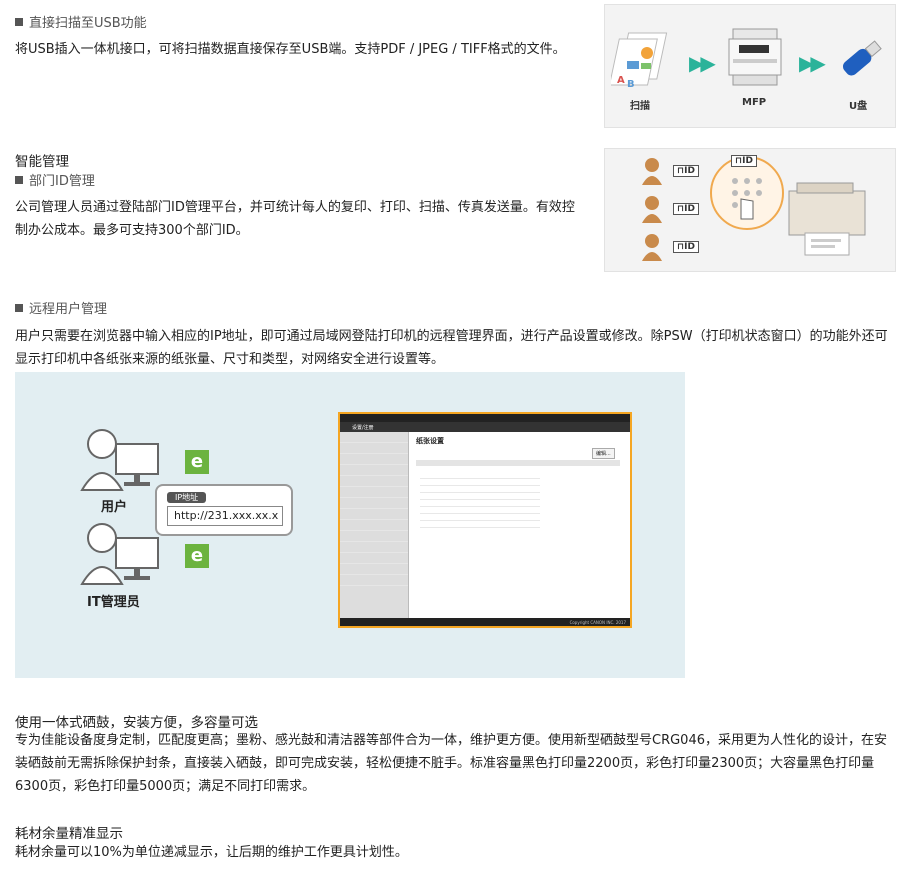 The width and height of the screenshot is (923, 873). Describe the element at coordinates (862, 58) in the screenshot. I see `usb-drive-icon` at that location.